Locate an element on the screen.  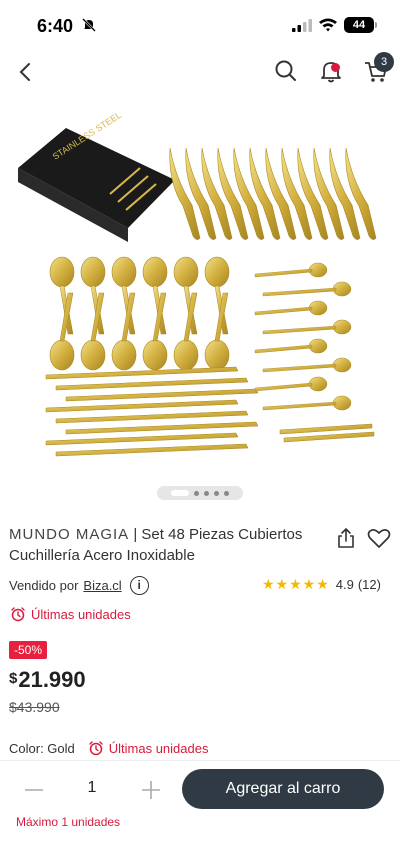
knives-row-top is located at coordinates (273, 193).